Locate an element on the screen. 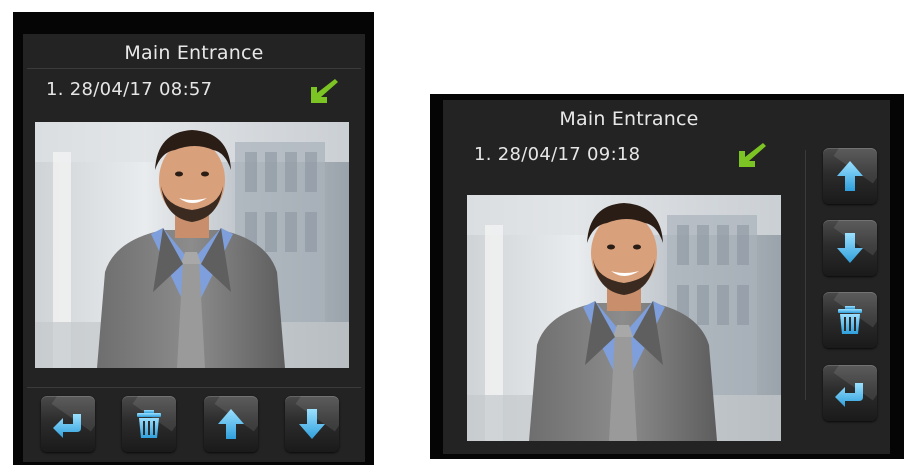 Image resolution: width=904 pixels, height=470 pixels. call-record-entry: 1. 28/04/17 08:57 is located at coordinates (129, 89).